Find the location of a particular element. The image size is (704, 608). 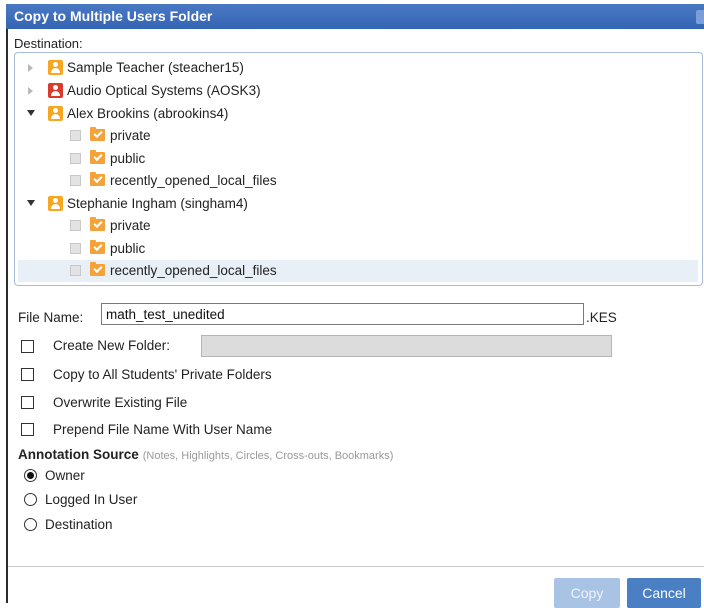

tree-node-sample-teacher: Sample Teacher (steacher15) is located at coordinates (358, 68).